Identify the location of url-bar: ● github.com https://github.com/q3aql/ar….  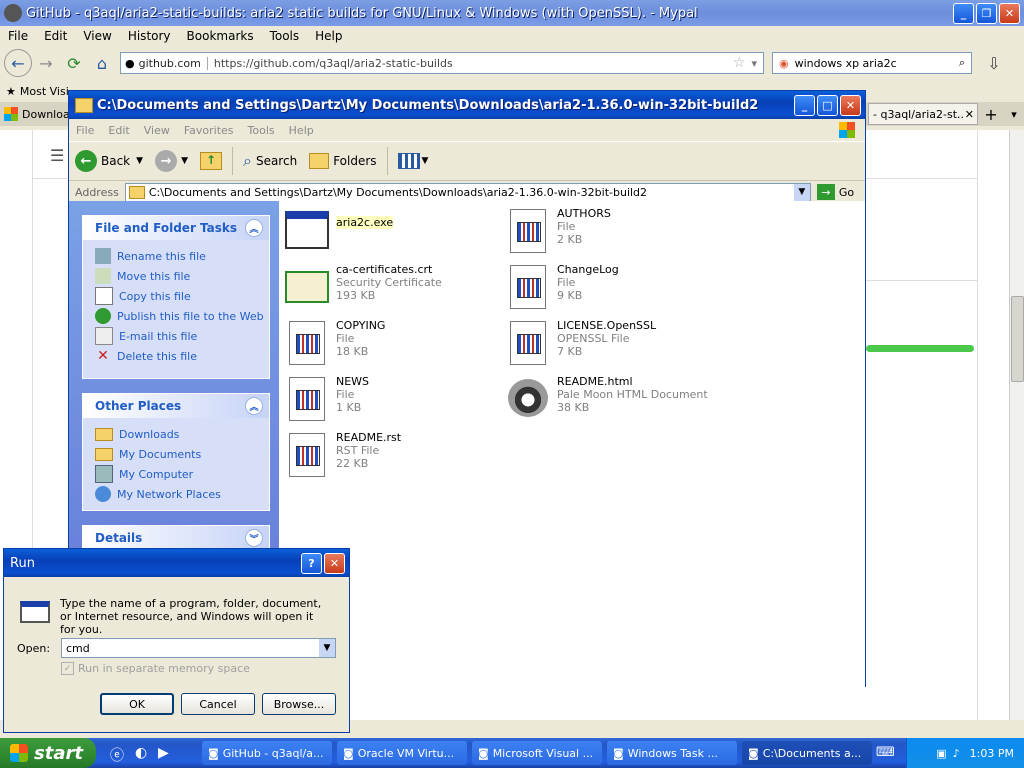
(442, 63).